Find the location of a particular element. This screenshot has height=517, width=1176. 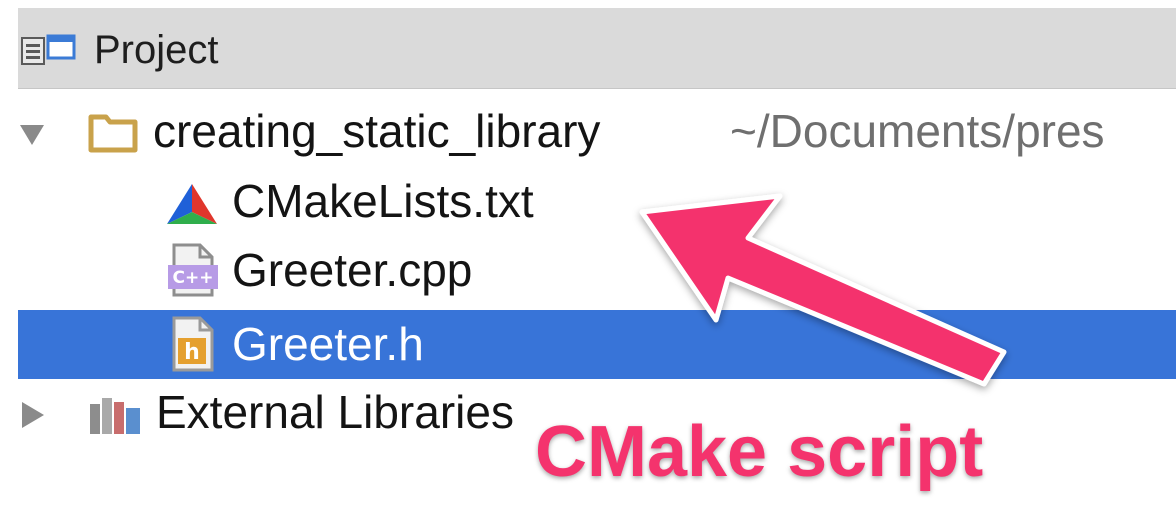

tree-row-root: creating_static_library ~/Documents/pres is located at coordinates (597, 131).